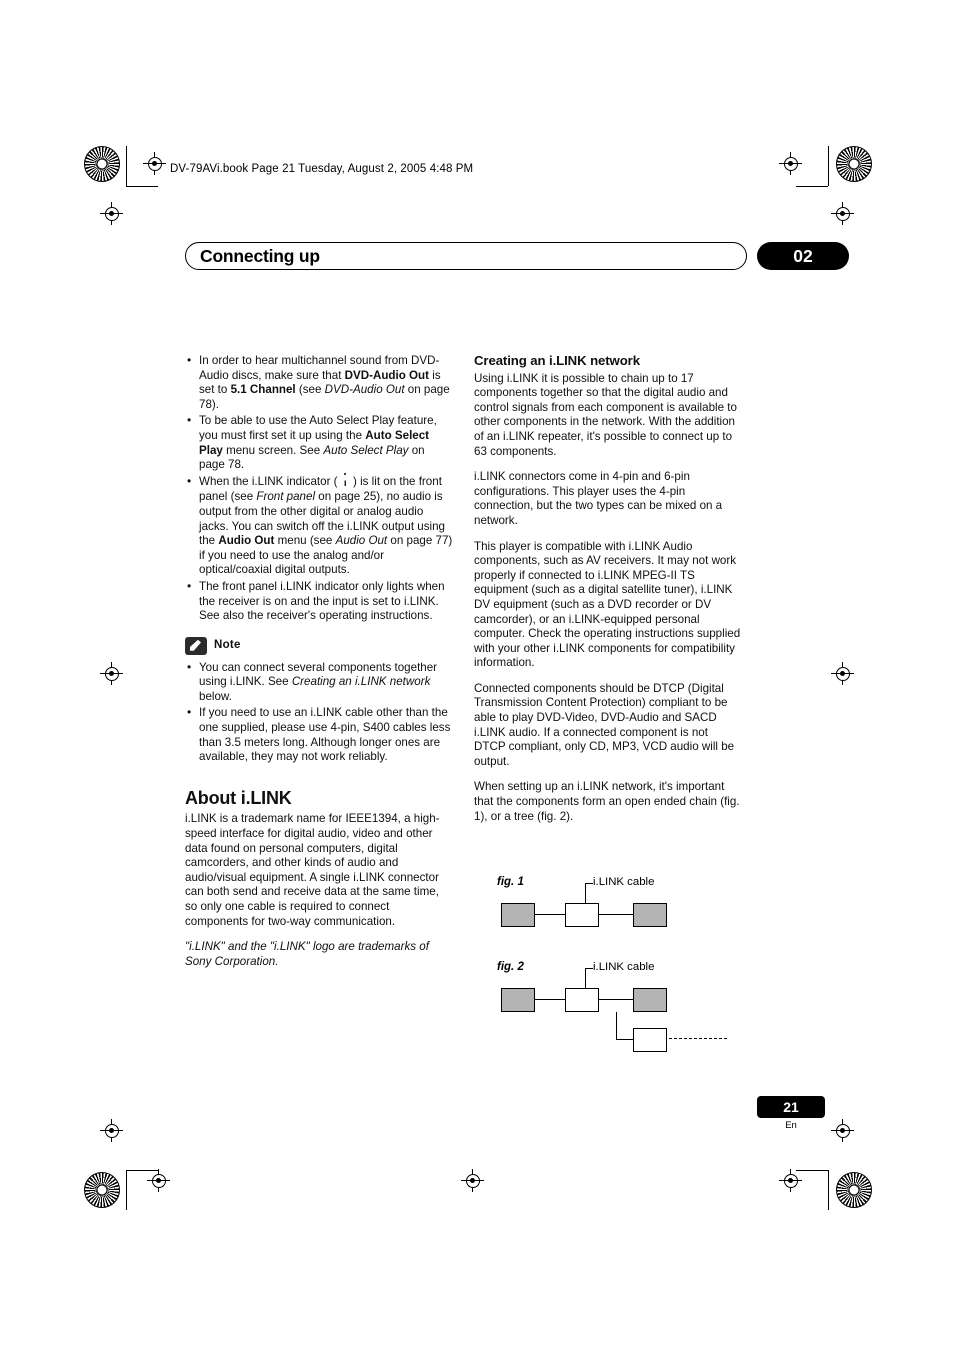 The width and height of the screenshot is (954, 1351). I want to click on figure-1-cable-left, so click(550, 915).